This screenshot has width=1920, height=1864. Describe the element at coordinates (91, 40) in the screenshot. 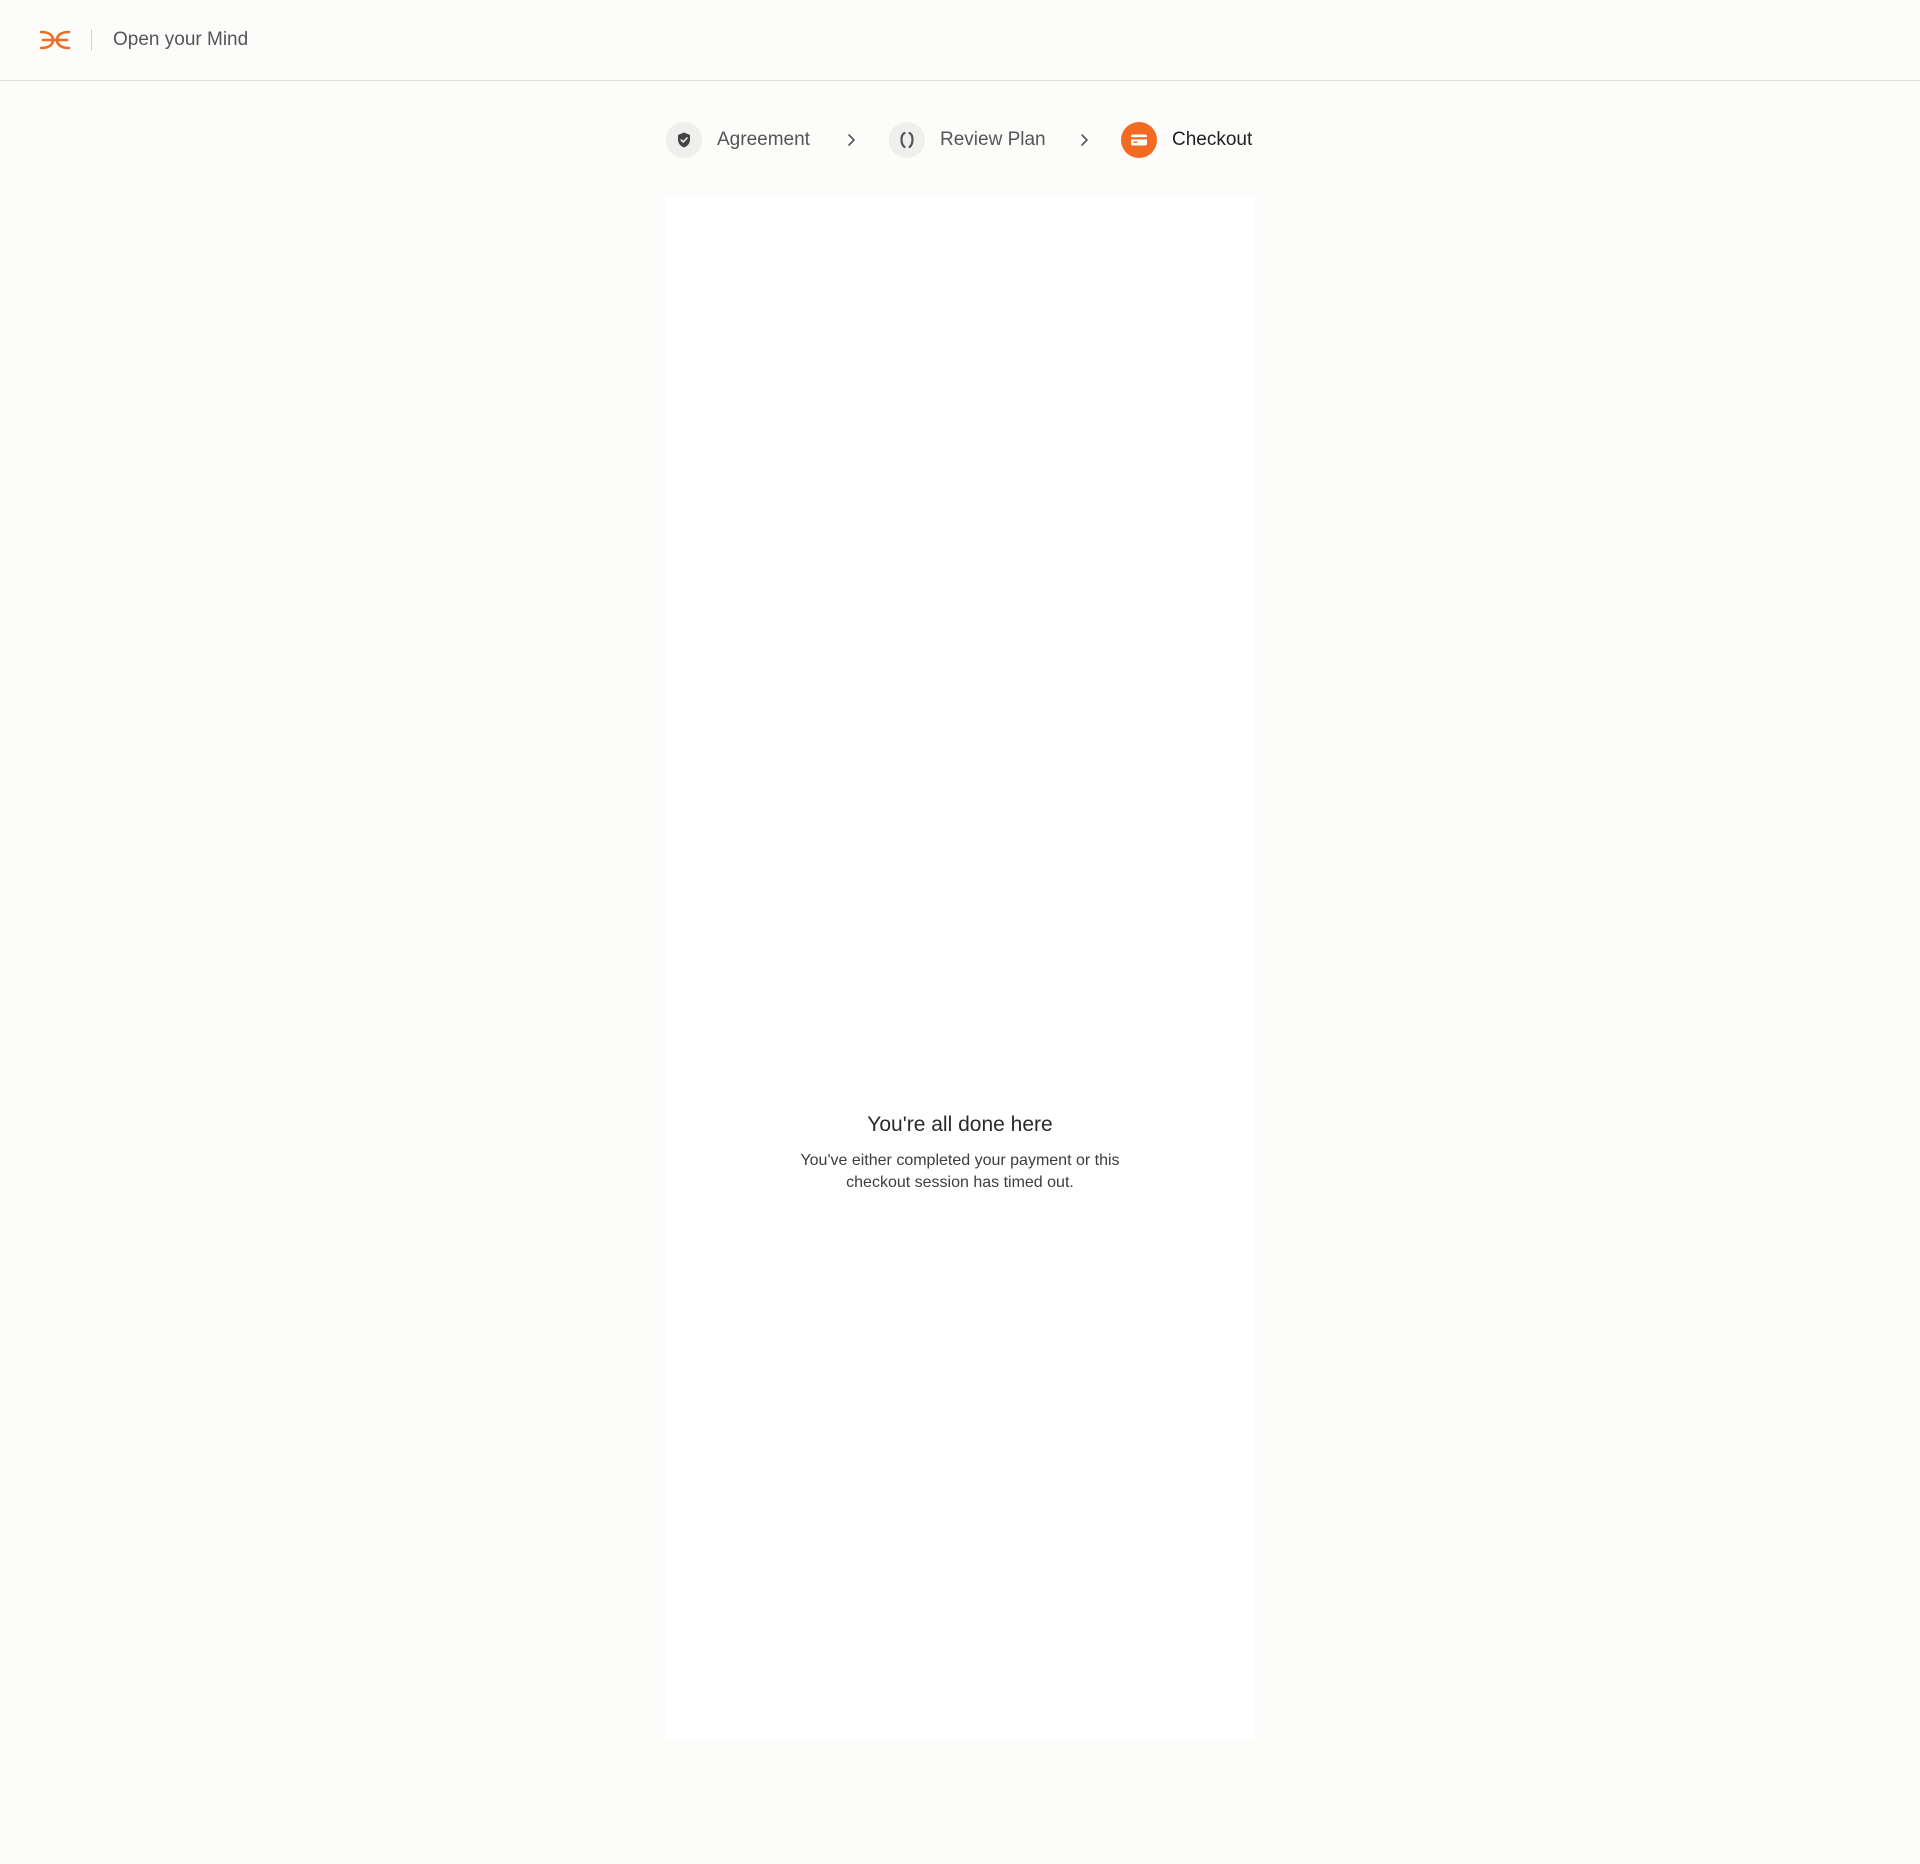

I see `brand-divider` at that location.